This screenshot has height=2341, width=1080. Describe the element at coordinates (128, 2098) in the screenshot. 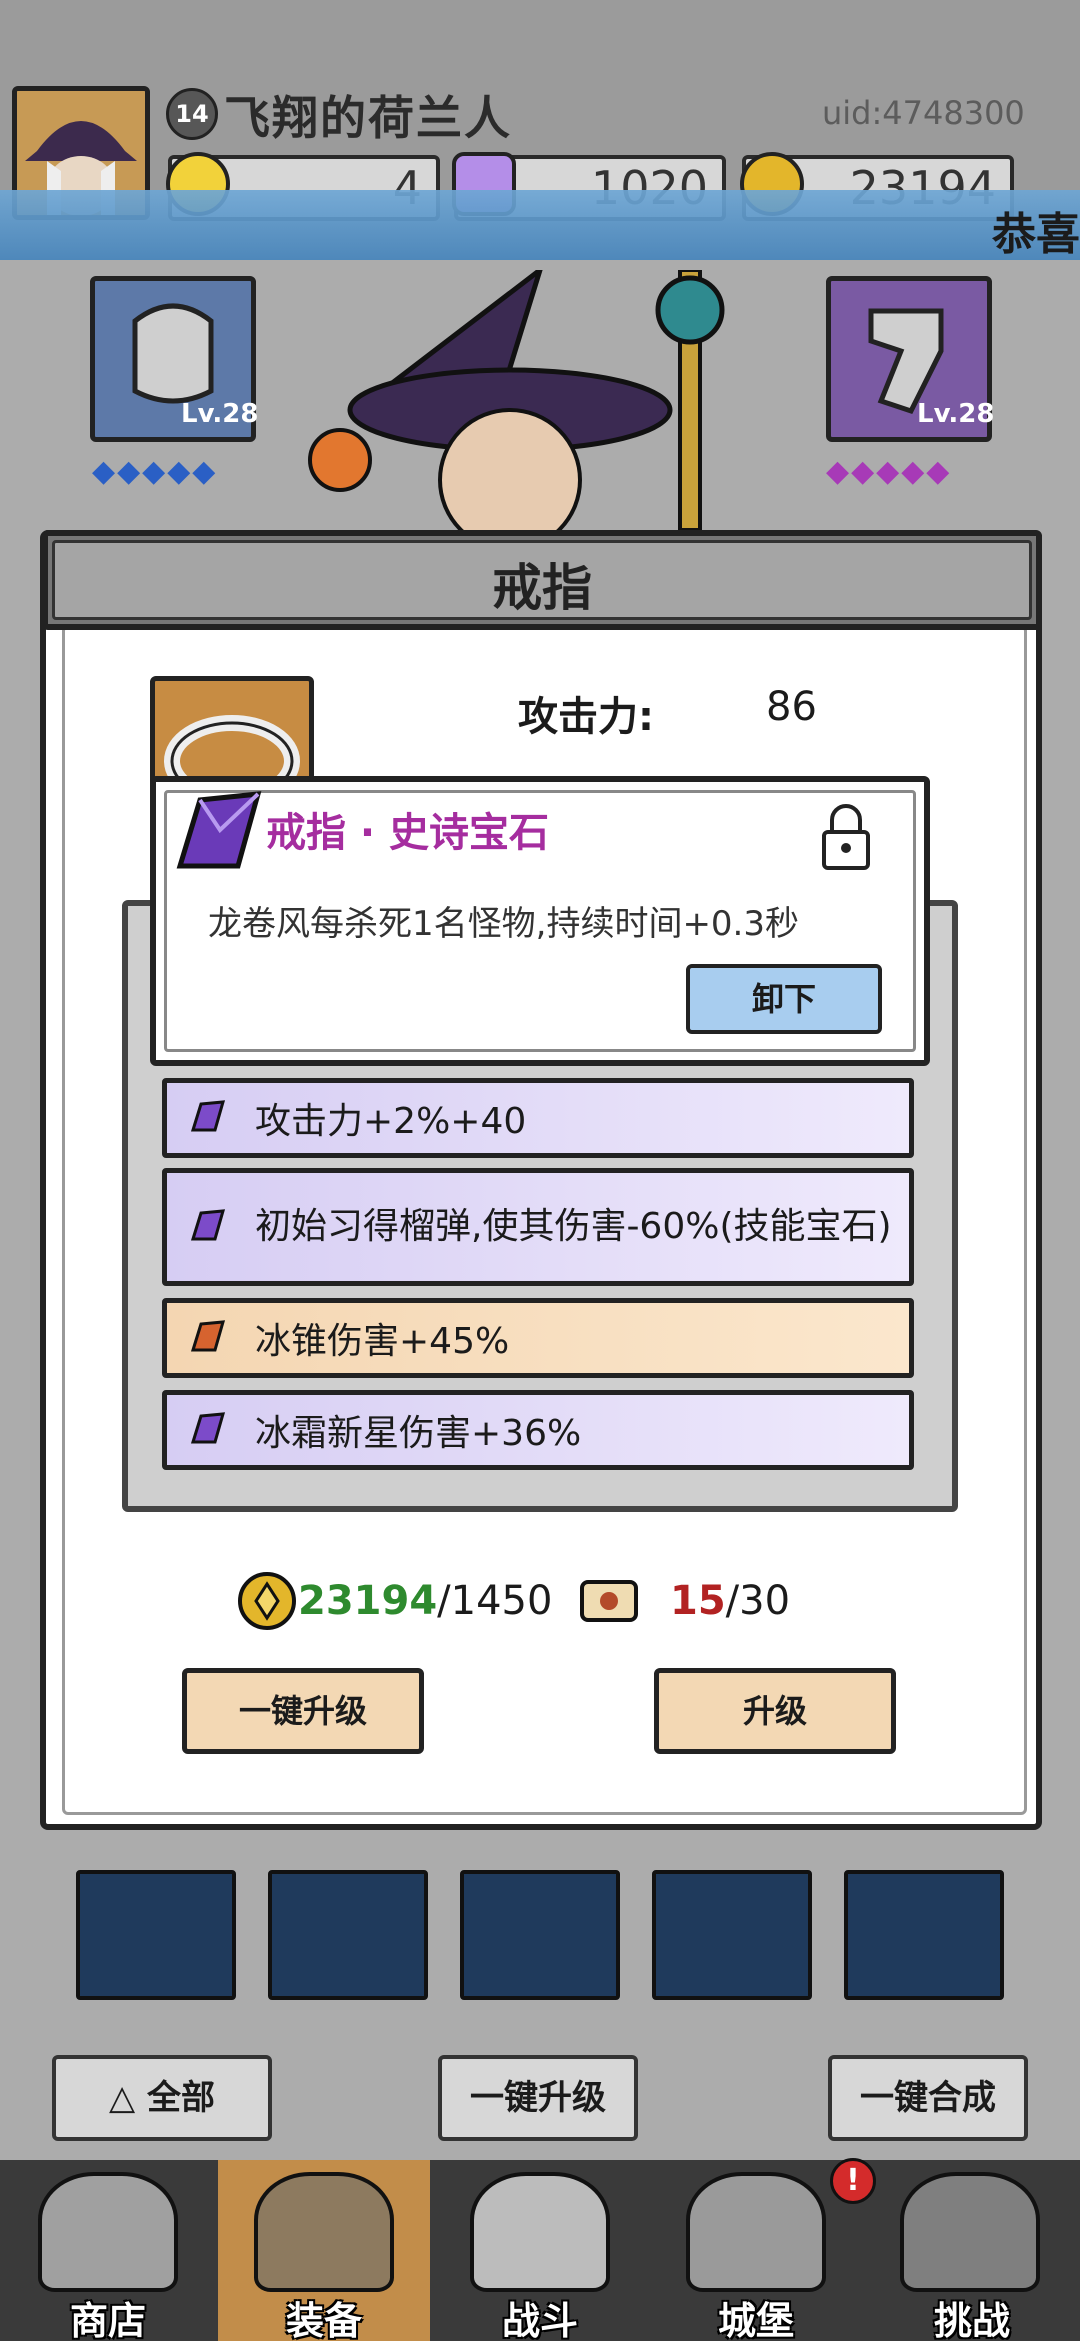

I see `triangle-filter-icon: △` at that location.